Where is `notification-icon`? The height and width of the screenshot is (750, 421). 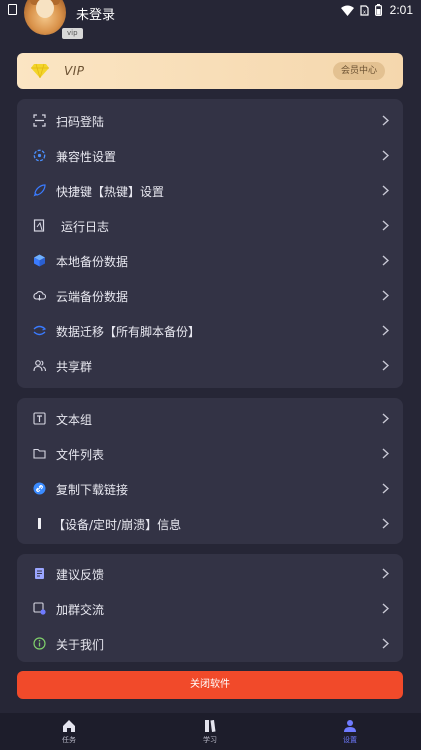
notification-icon is located at coordinates (12, 9).